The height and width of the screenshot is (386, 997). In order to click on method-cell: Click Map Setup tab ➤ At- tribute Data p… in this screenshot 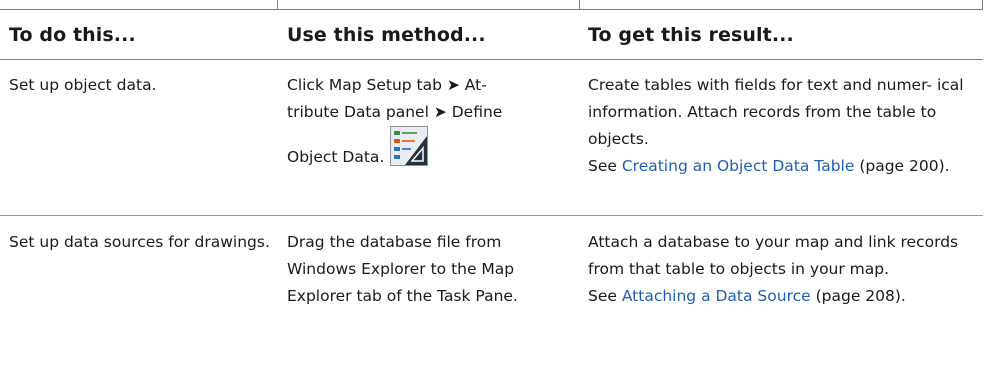, I will do `click(428, 137)`.